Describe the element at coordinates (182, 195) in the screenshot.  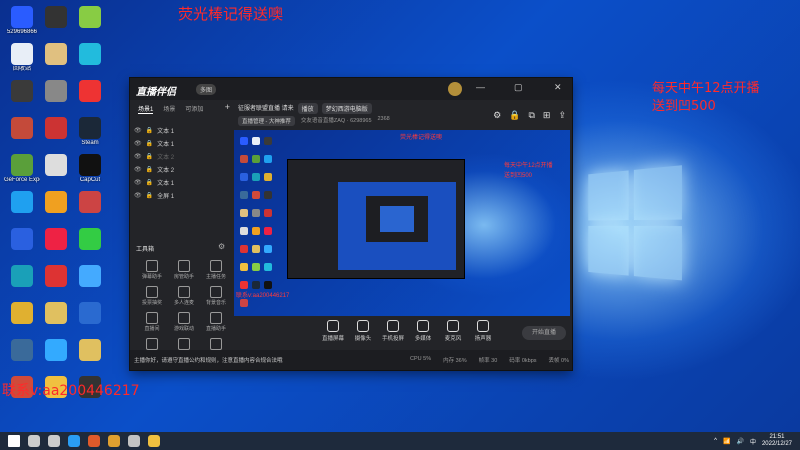
I see `source-item: 👁 🔒 全屏 1` at that location.